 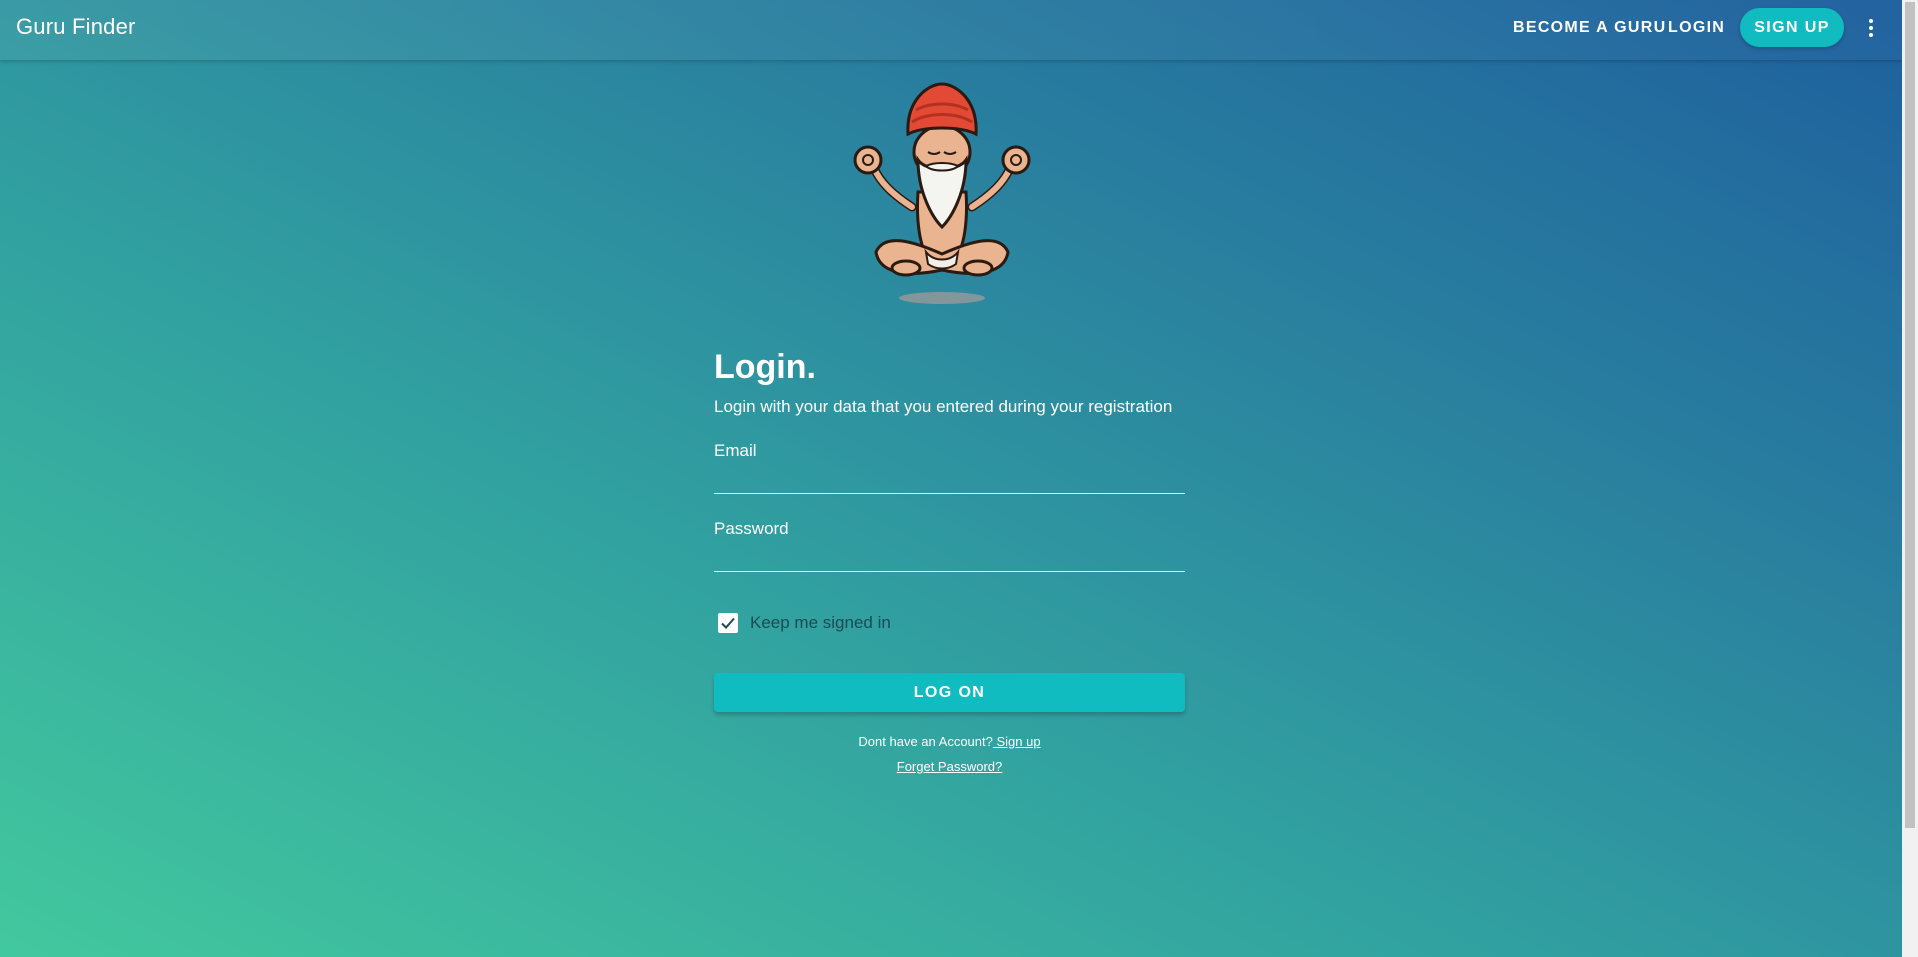 What do you see at coordinates (820, 623) in the screenshot?
I see `keep-signed-in-label: Keep me signed in` at bounding box center [820, 623].